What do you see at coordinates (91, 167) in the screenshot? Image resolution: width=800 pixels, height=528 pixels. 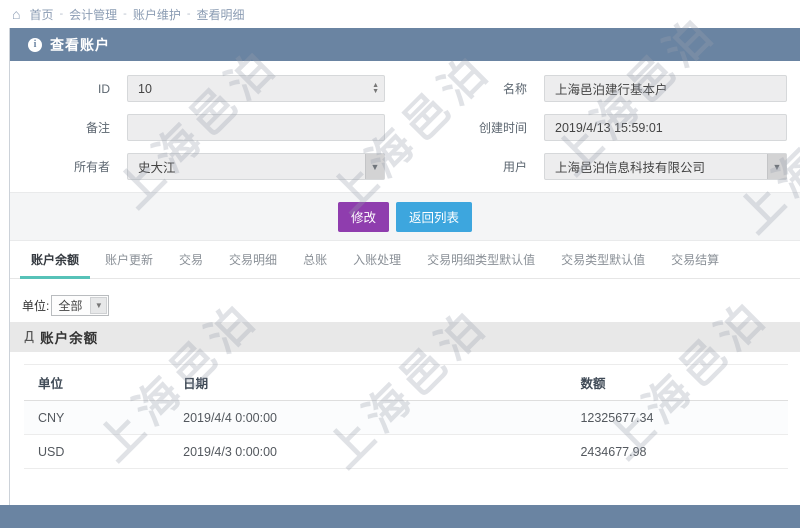 I see `owner-label: 所有者` at bounding box center [91, 167].